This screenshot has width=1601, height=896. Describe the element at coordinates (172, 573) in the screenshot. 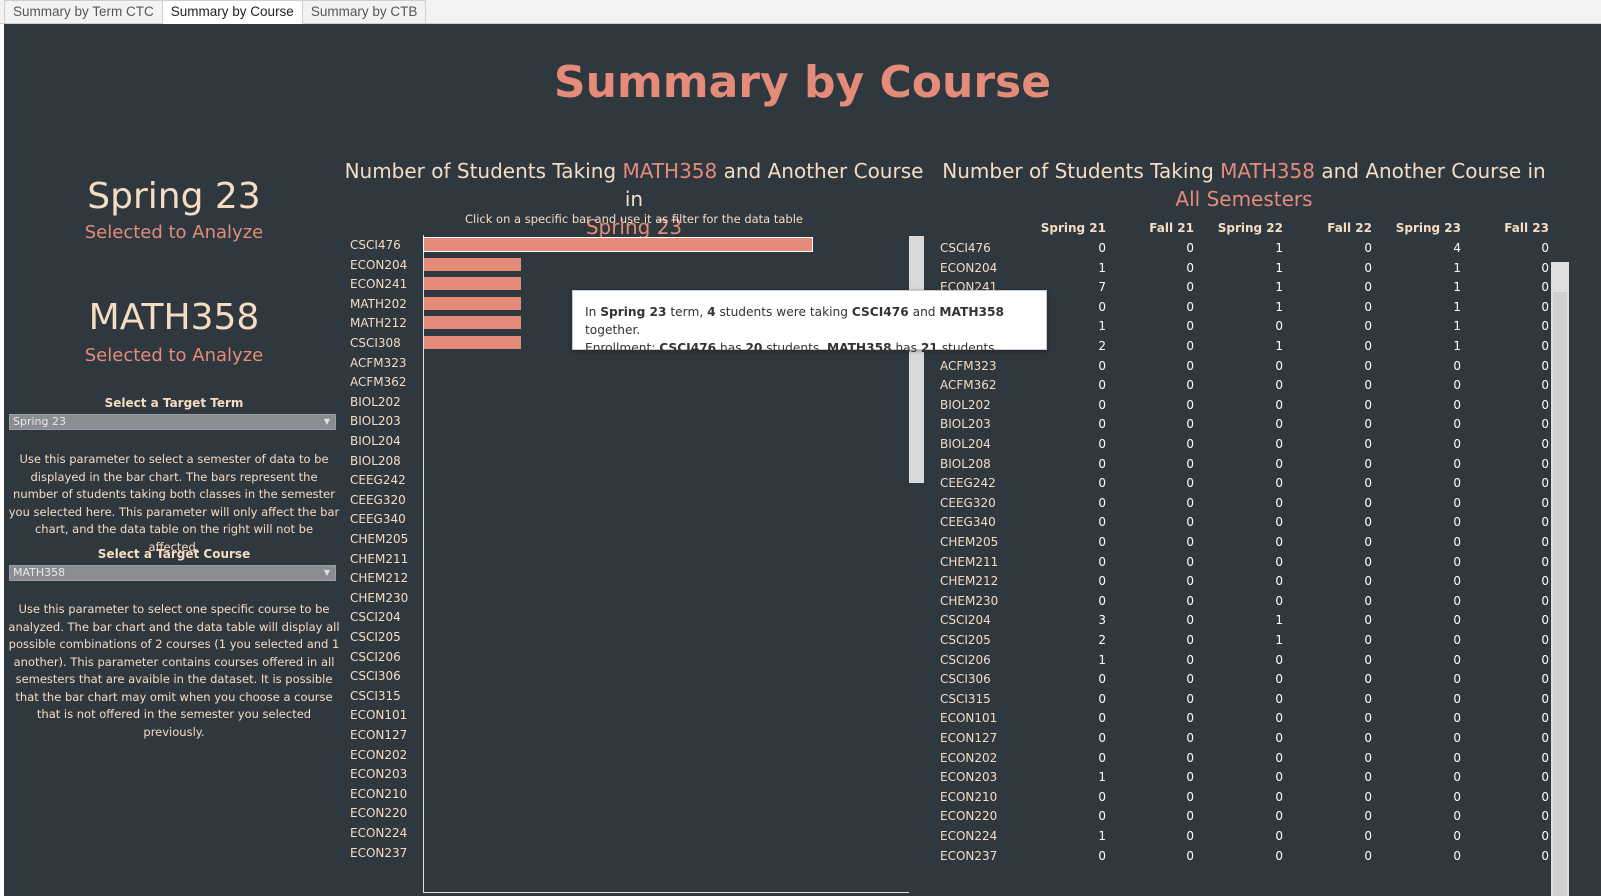

I see `target-course-dropdown: MATH358 ▼` at that location.